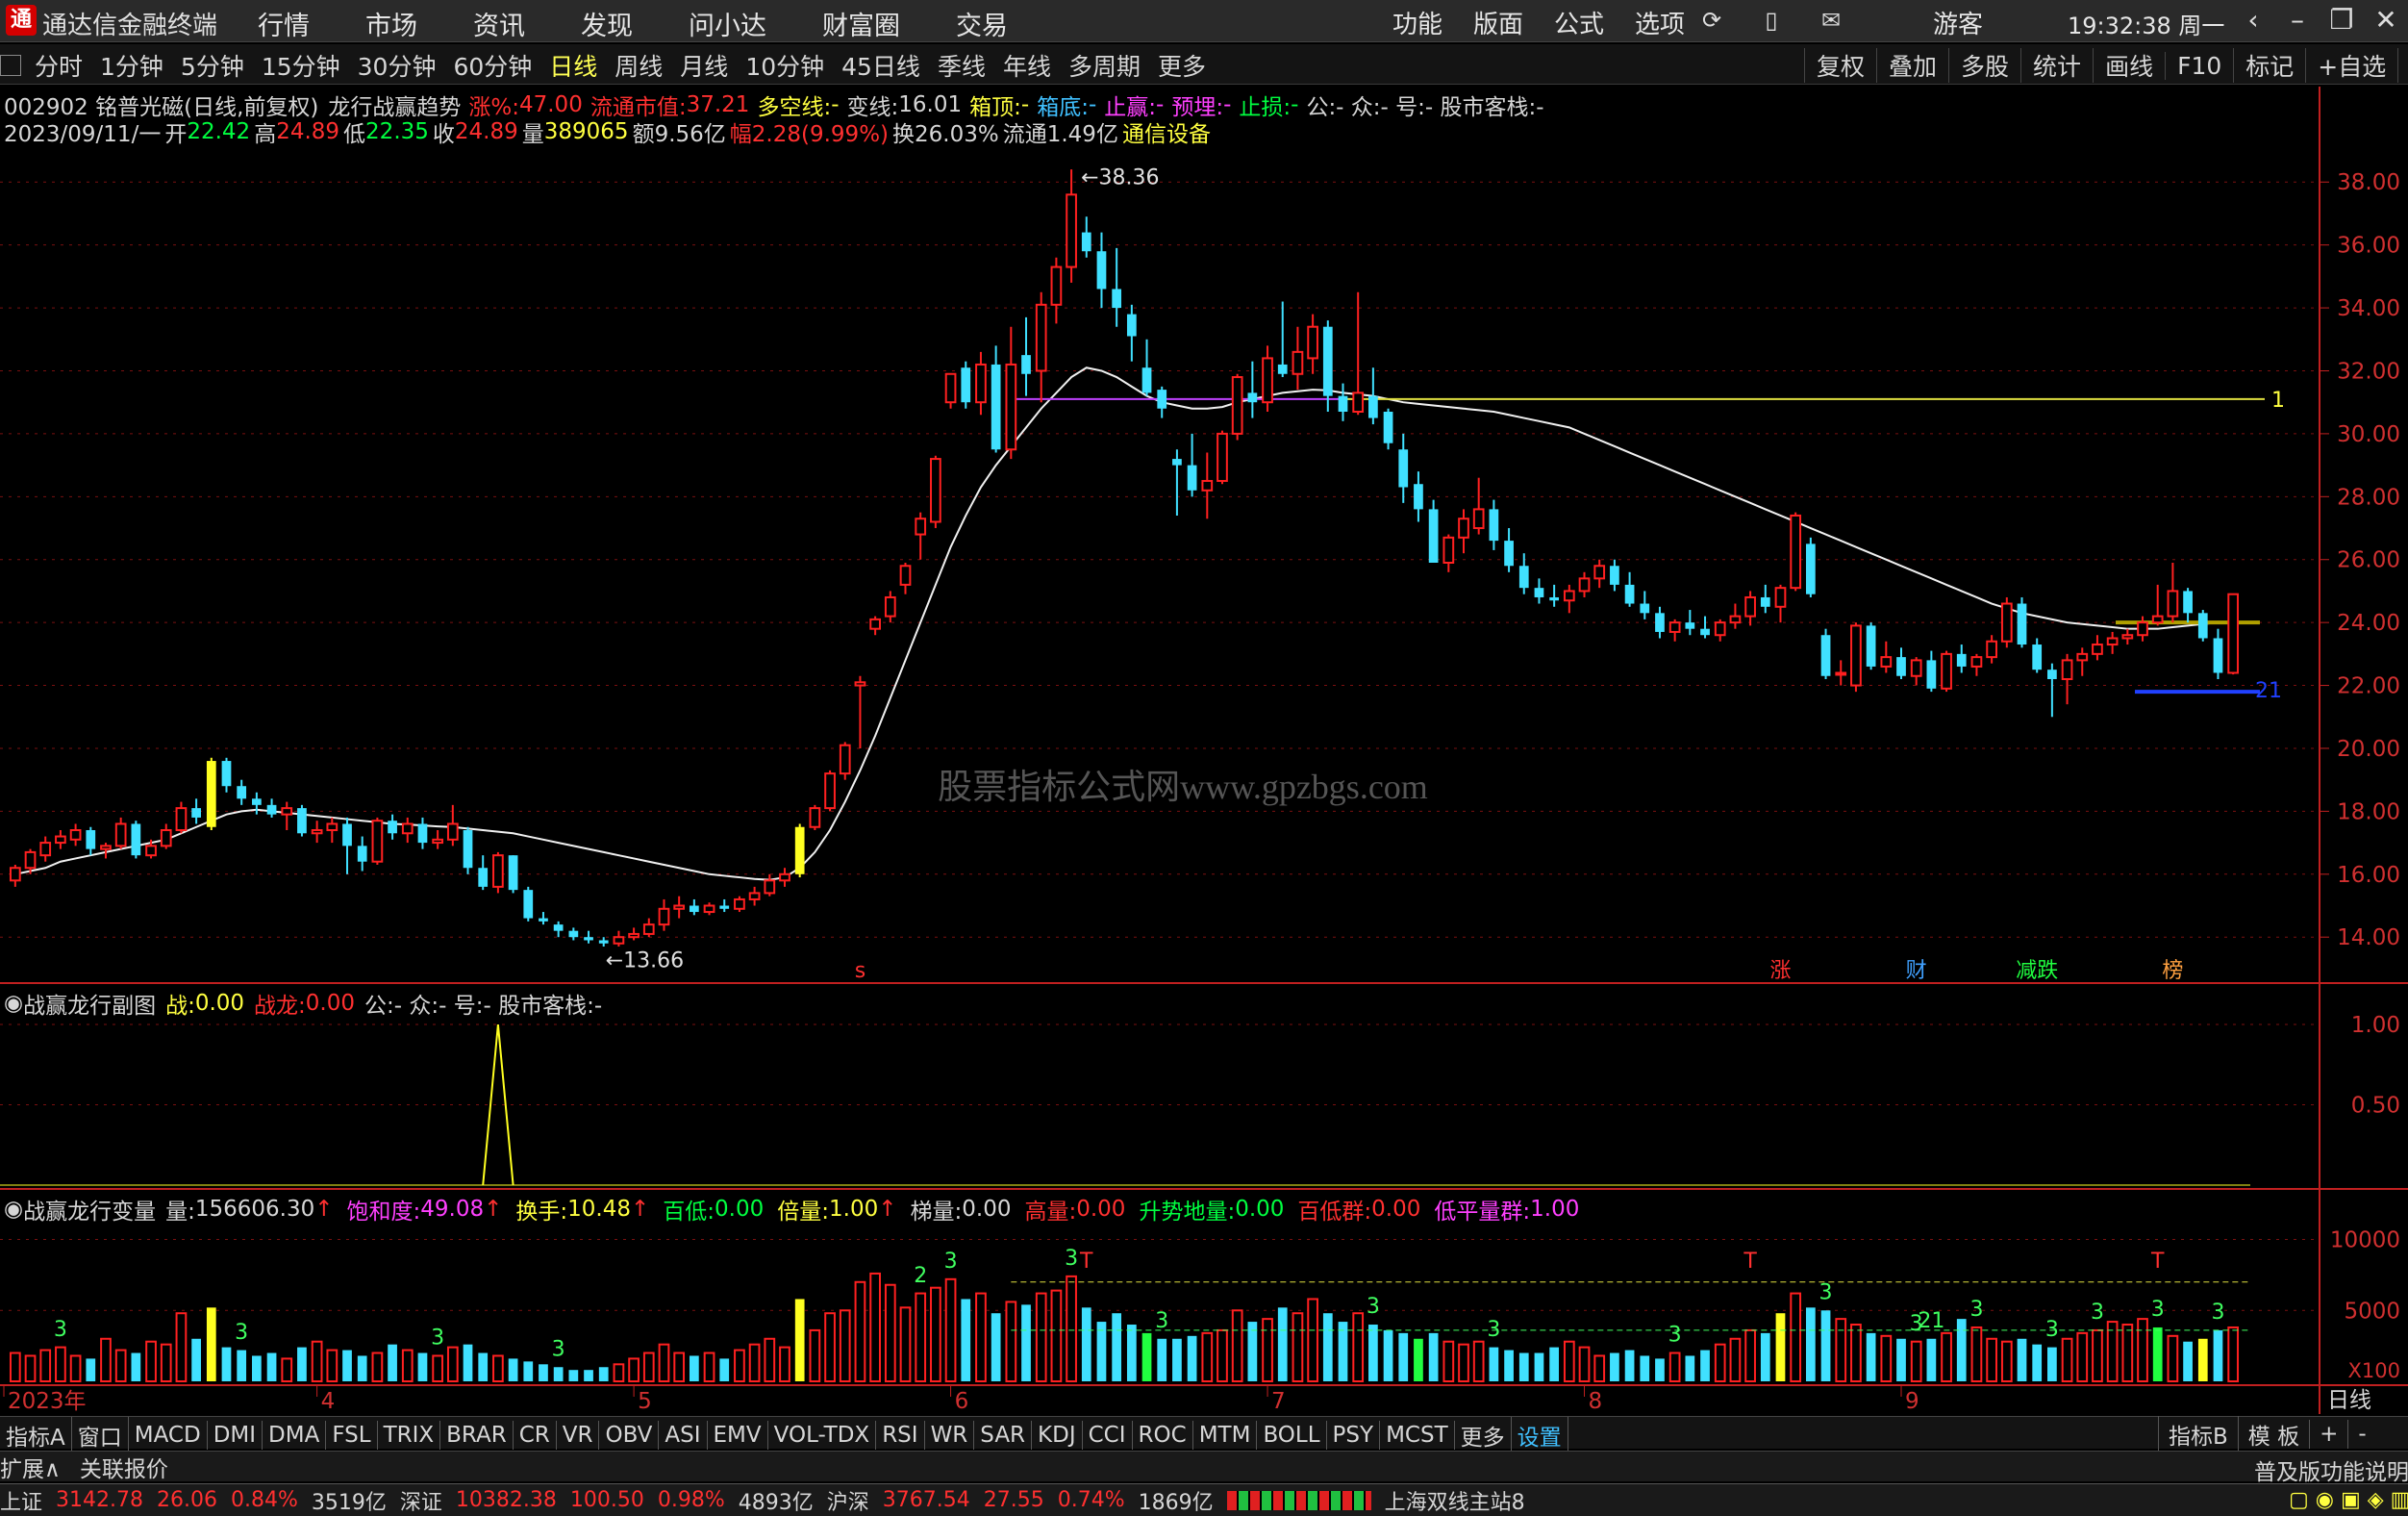  I want to click on right-menu-item-3: 选项, so click(1660, 23).